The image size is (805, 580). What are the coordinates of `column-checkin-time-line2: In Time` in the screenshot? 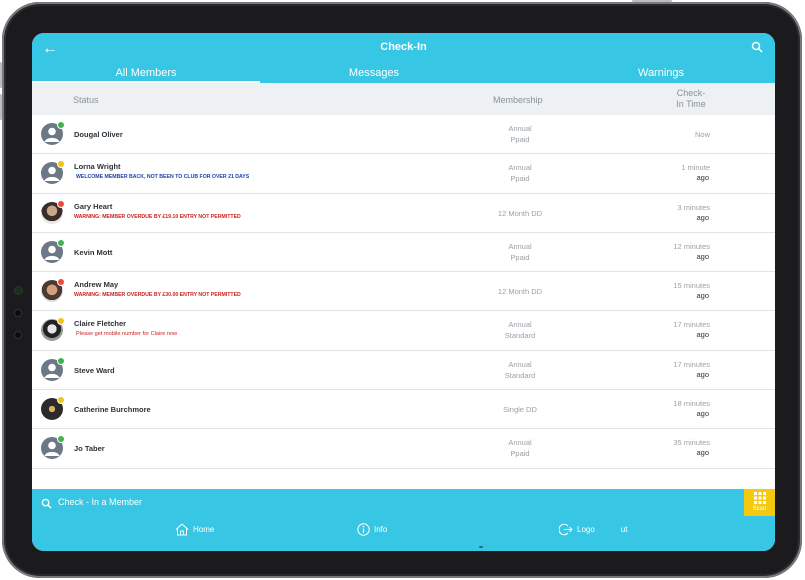 It's located at (691, 104).